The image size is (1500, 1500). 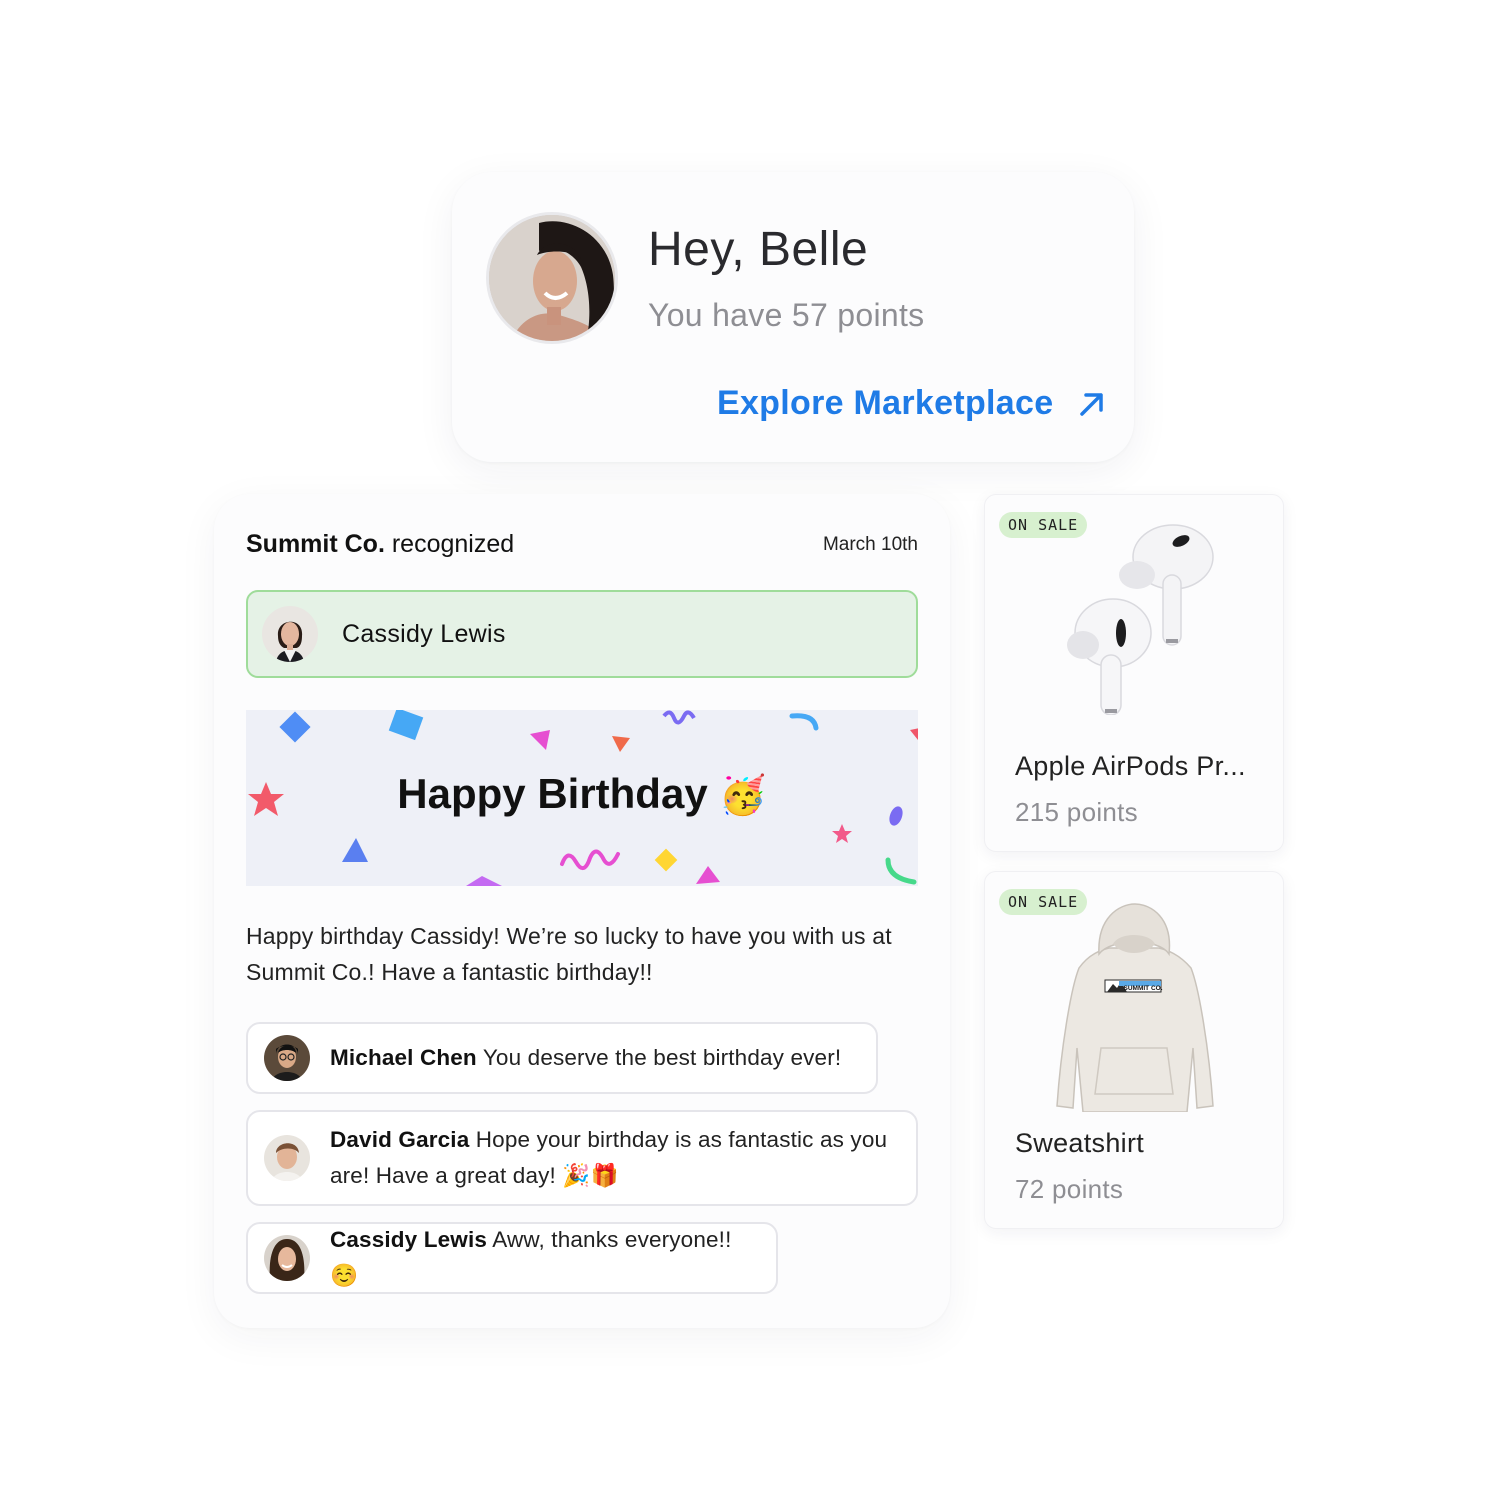 What do you see at coordinates (662, 1057) in the screenshot?
I see `comment-text: You deserve the best birthday ever!` at bounding box center [662, 1057].